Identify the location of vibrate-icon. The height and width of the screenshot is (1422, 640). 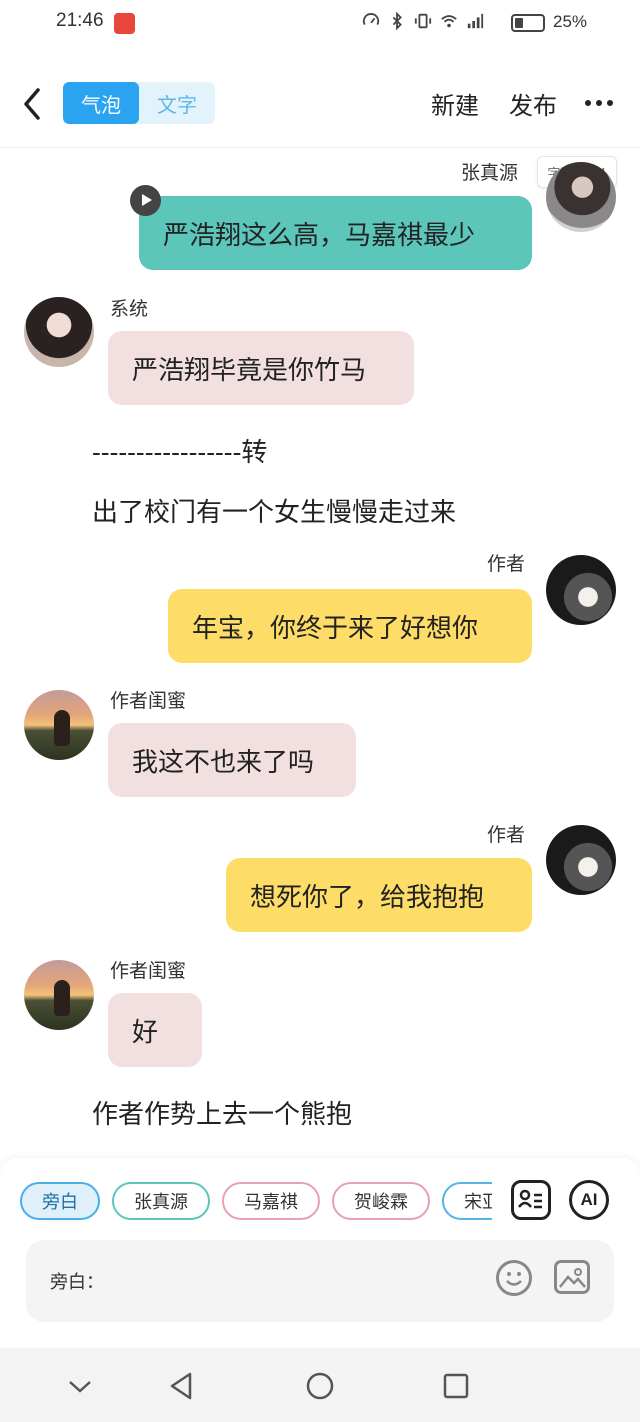
(423, 21).